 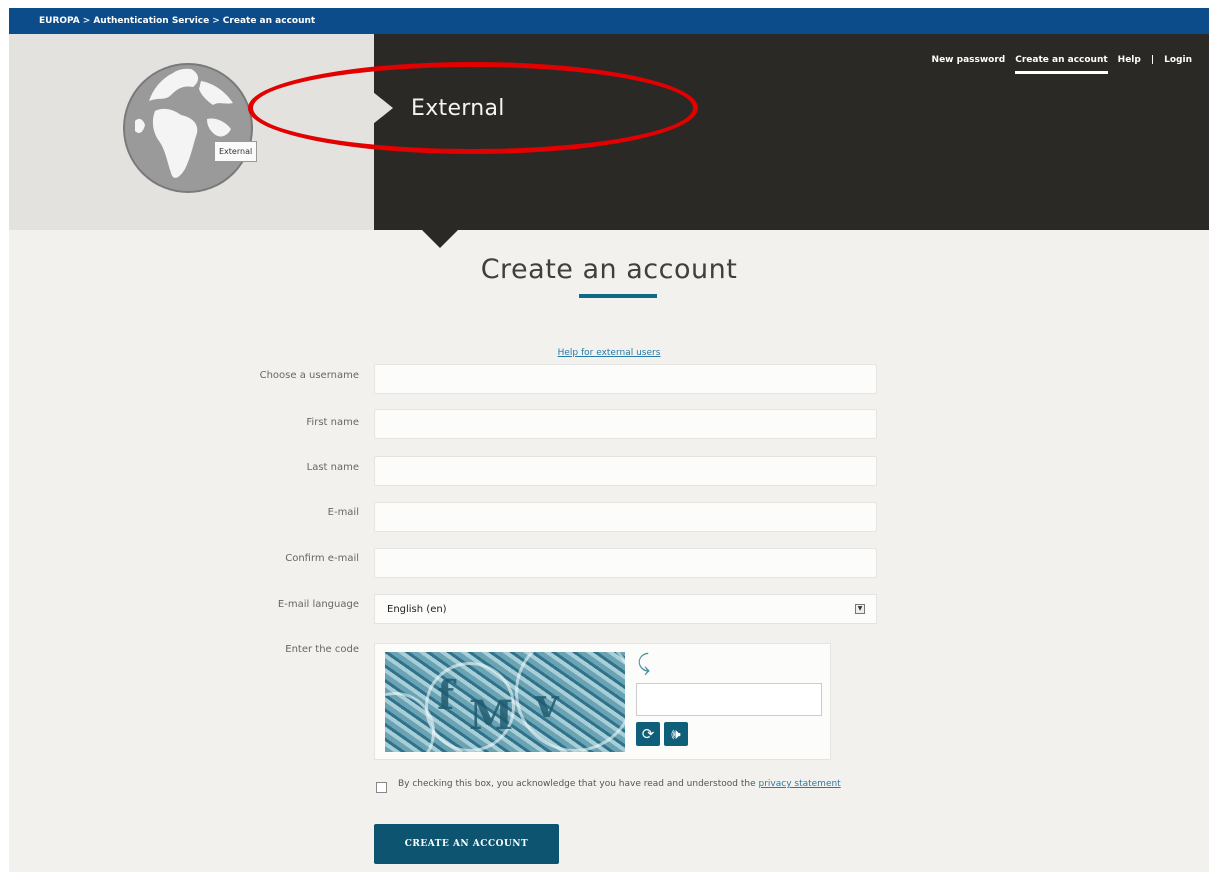 I want to click on email-input, so click(x=625, y=517).